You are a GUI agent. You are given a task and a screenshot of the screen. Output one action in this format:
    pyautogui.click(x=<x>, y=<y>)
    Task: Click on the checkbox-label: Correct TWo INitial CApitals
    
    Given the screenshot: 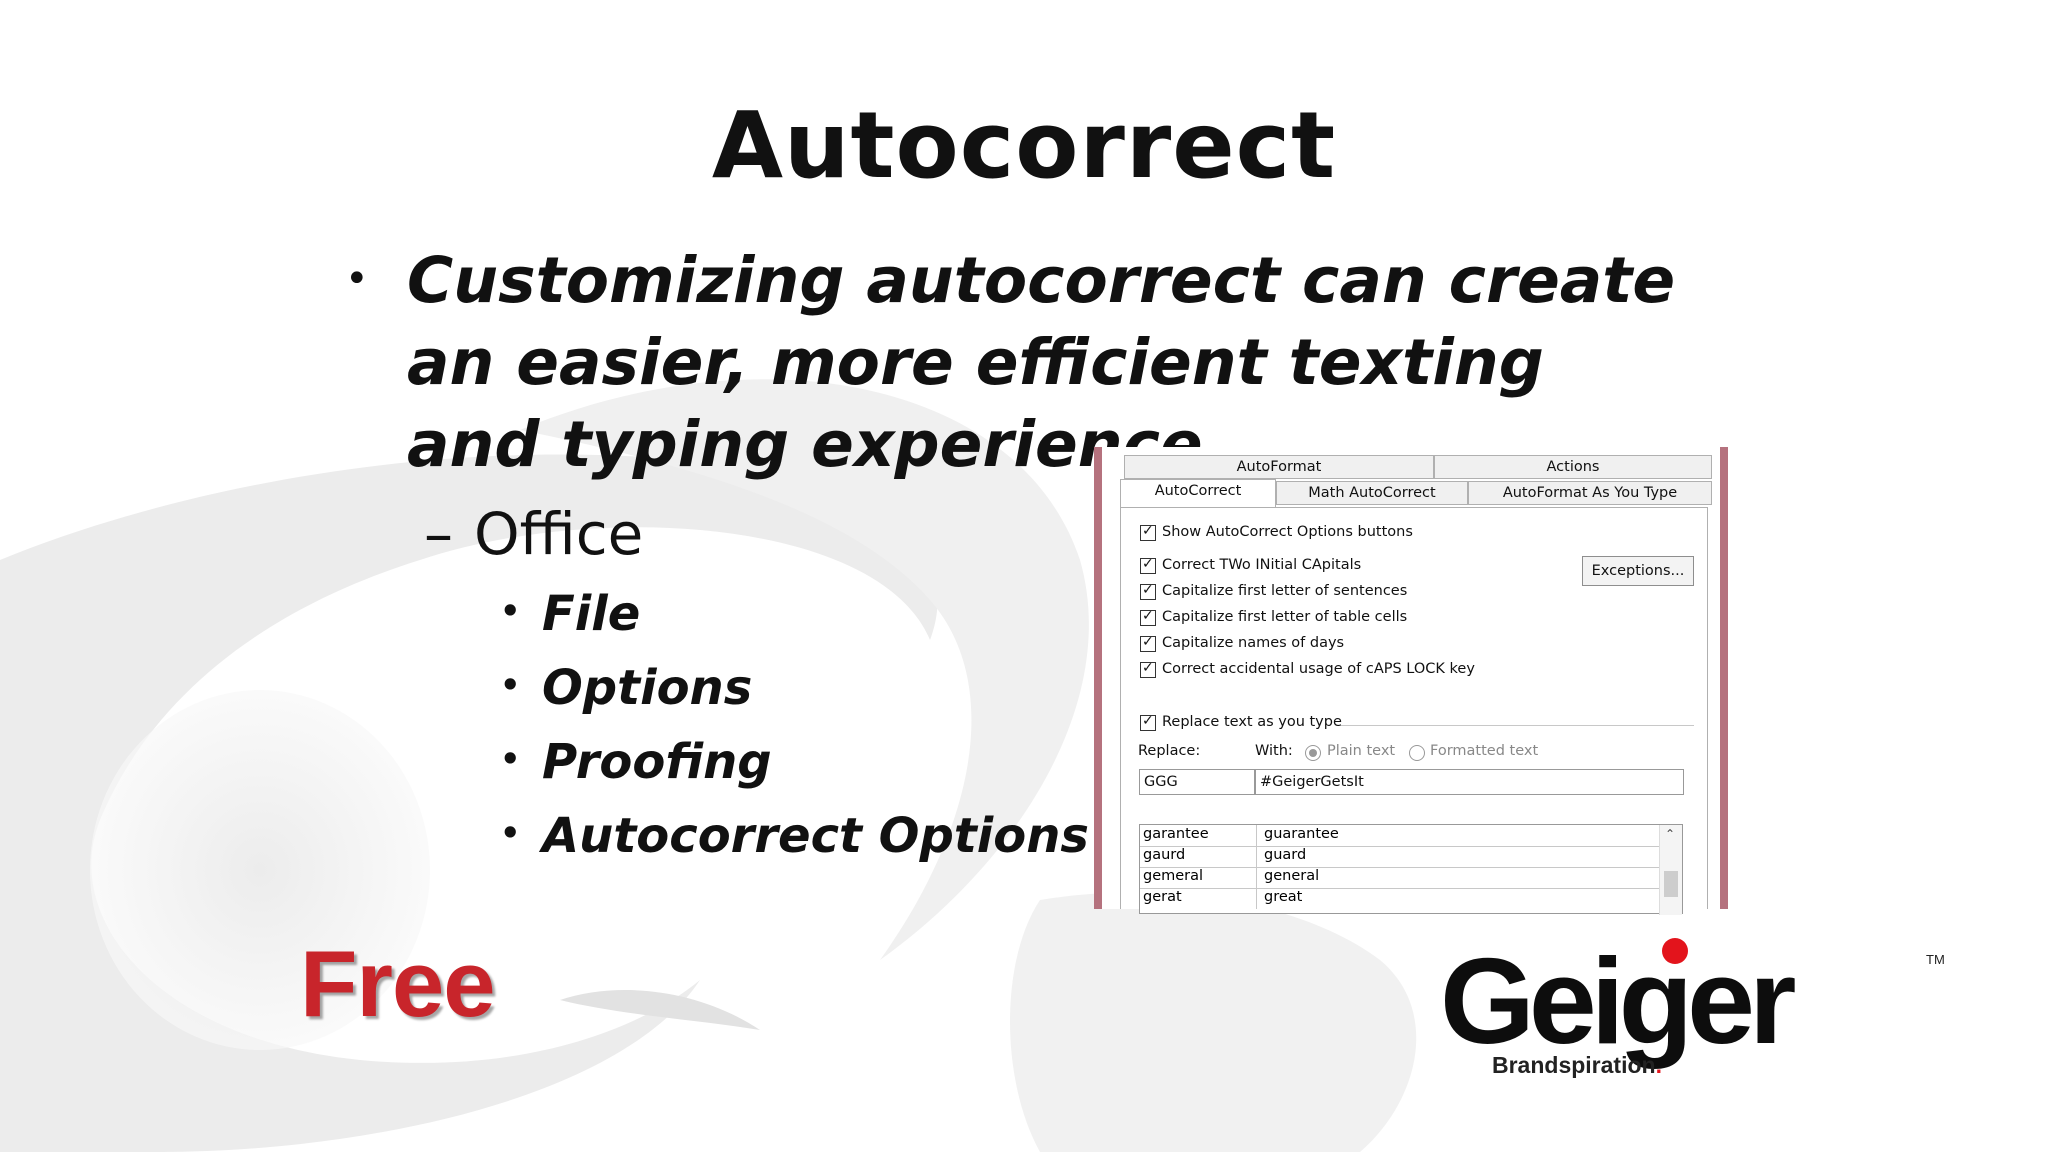 What is the action you would take?
    pyautogui.click(x=1262, y=565)
    